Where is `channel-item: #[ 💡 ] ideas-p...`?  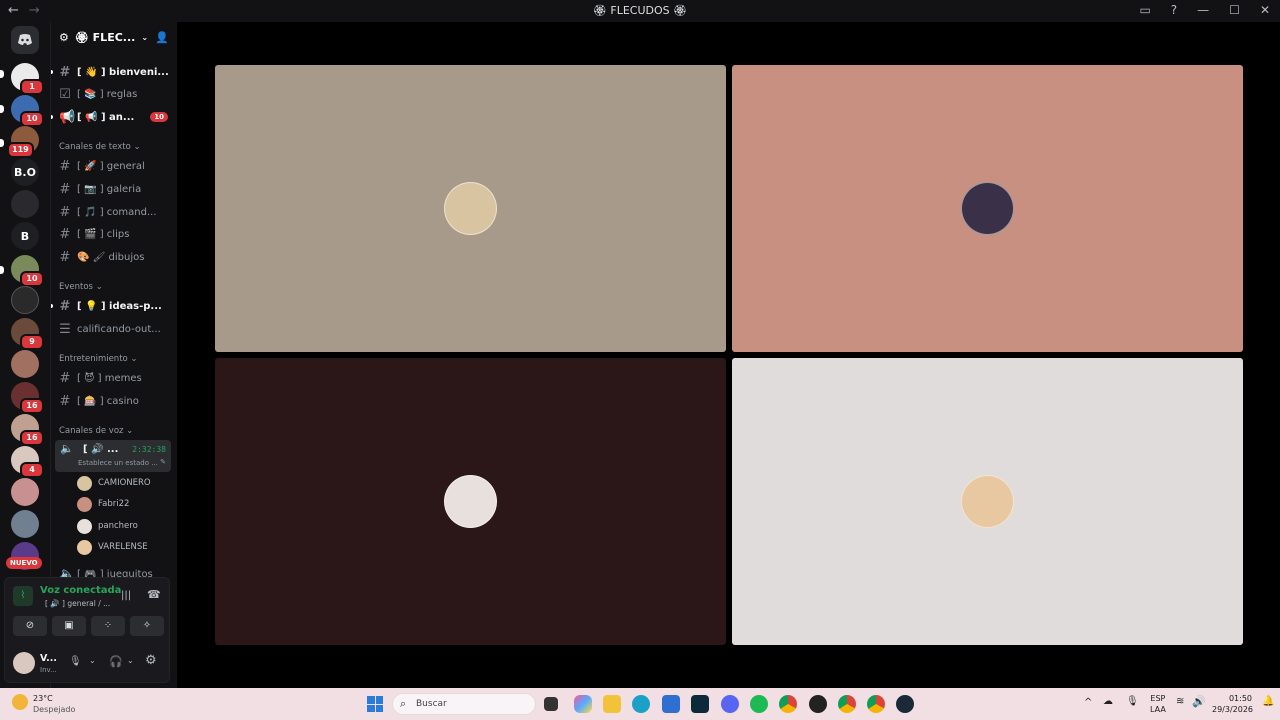
channel-item: #[ 💡 ] ideas-p... is located at coordinates (114, 306).